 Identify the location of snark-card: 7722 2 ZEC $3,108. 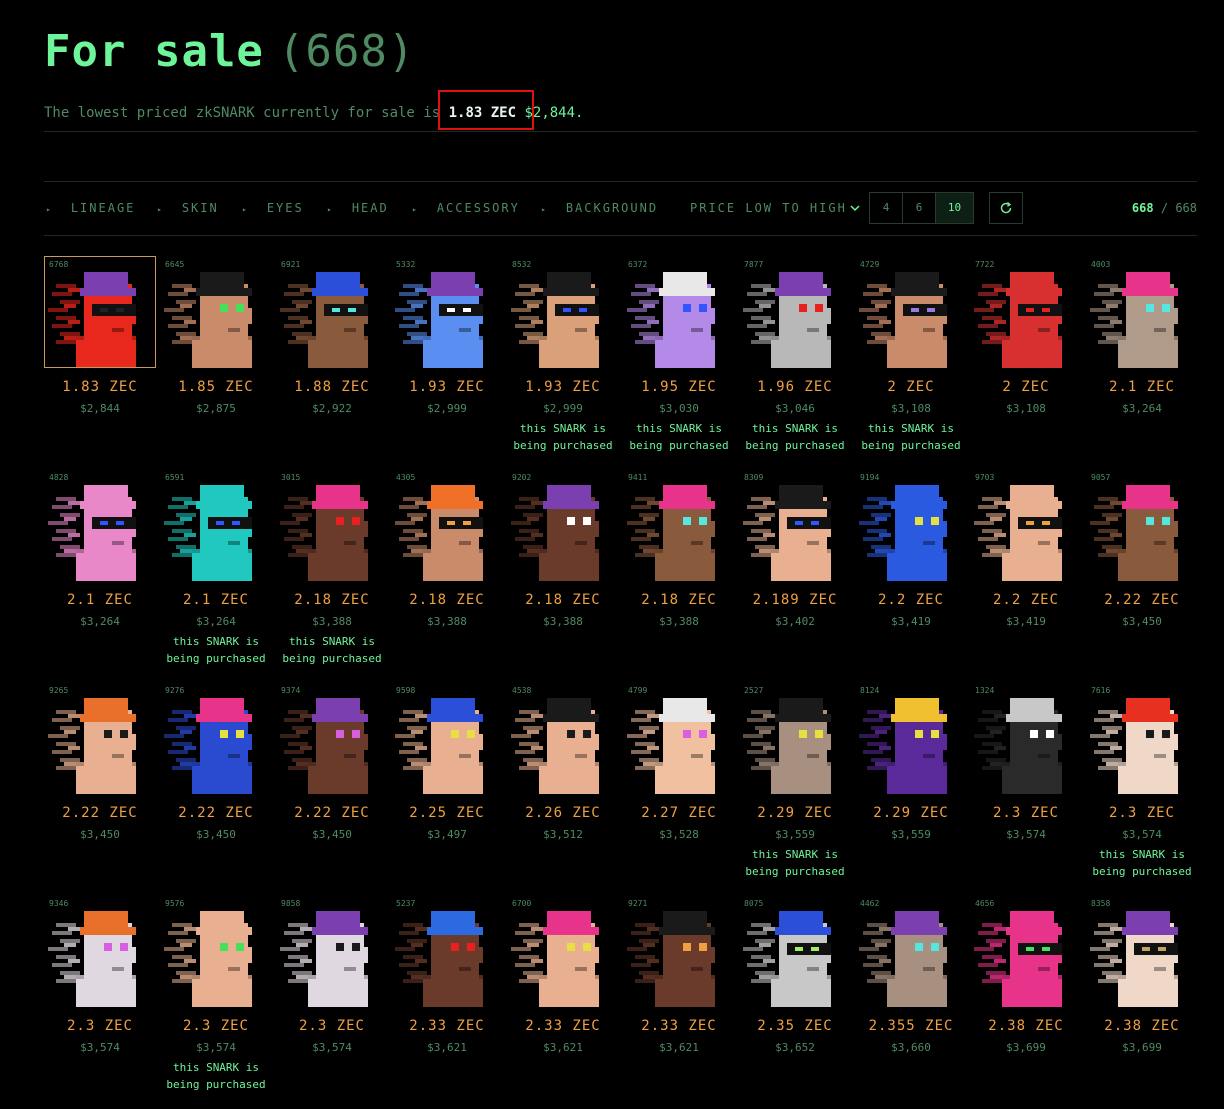
(1026, 362).